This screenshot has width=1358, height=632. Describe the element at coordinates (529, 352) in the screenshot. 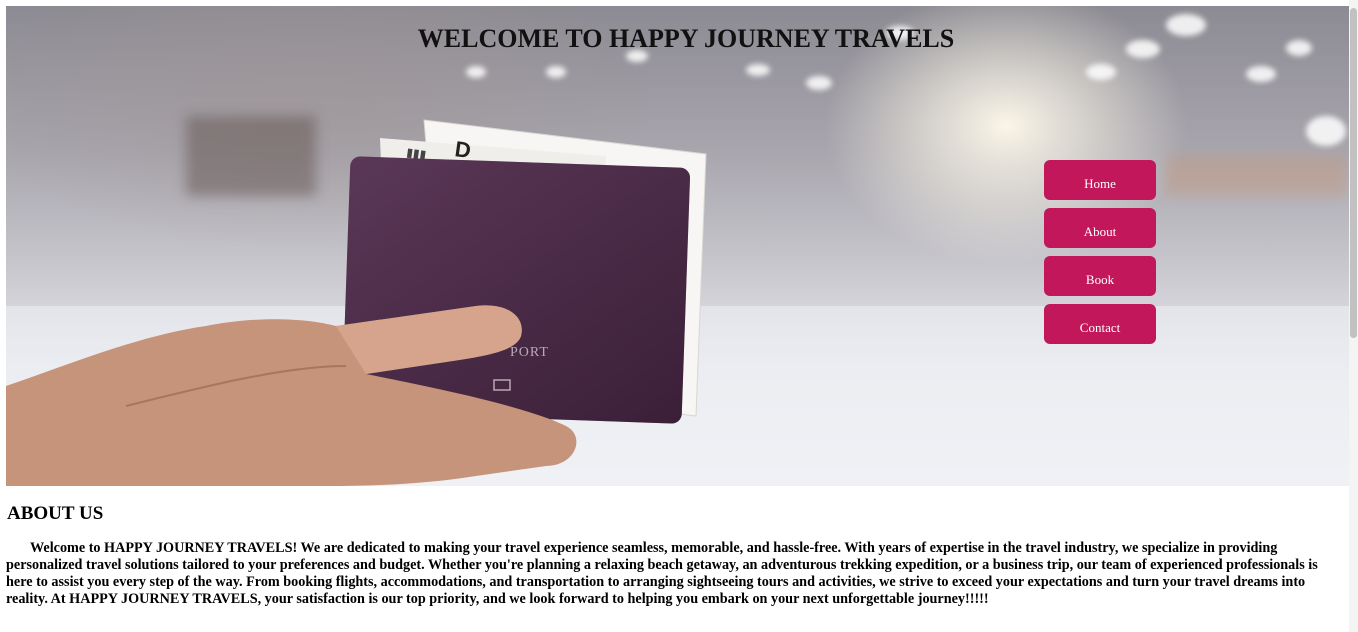

I see `svg-text: PORT` at that location.